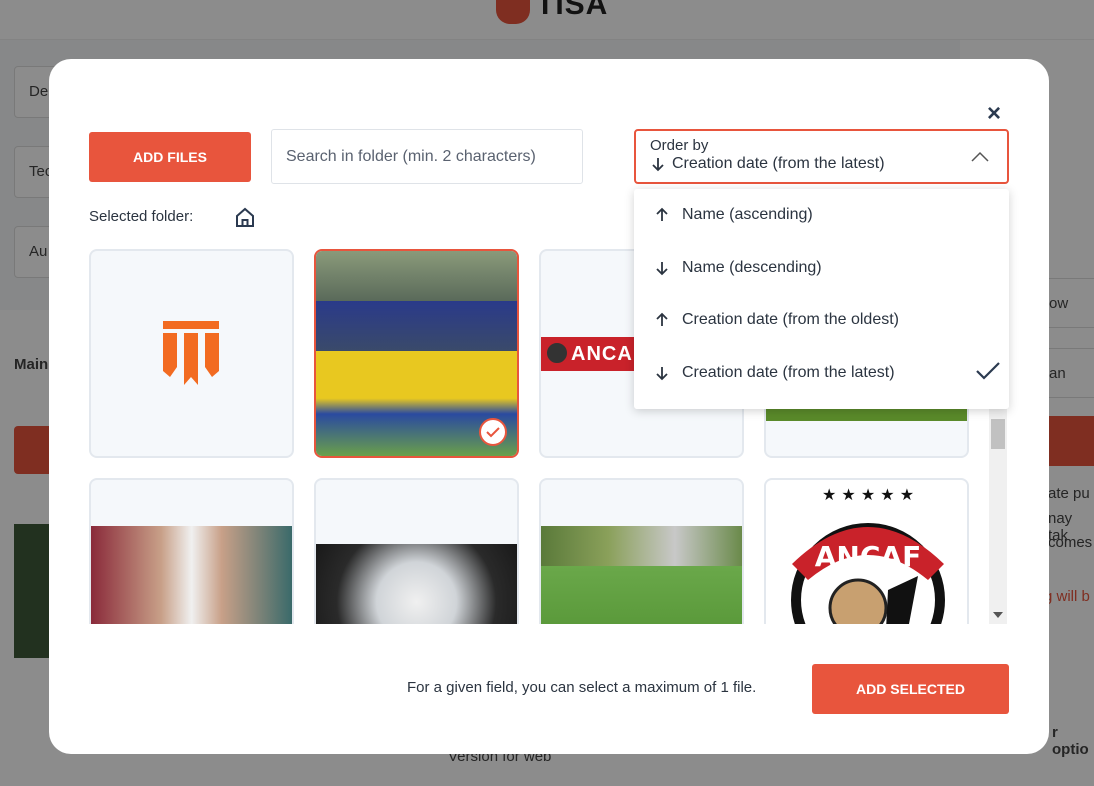  I want to click on search-input, so click(427, 156).